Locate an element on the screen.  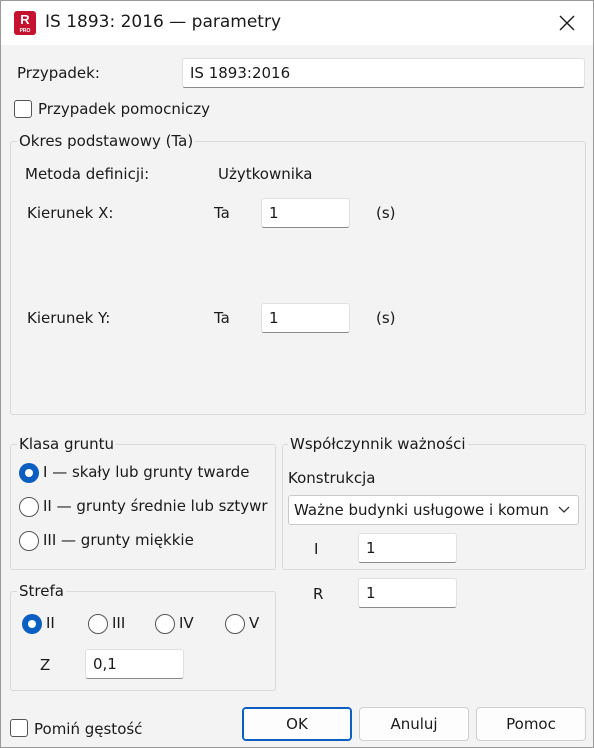
construction-label: Konstrukcja is located at coordinates (332, 478).